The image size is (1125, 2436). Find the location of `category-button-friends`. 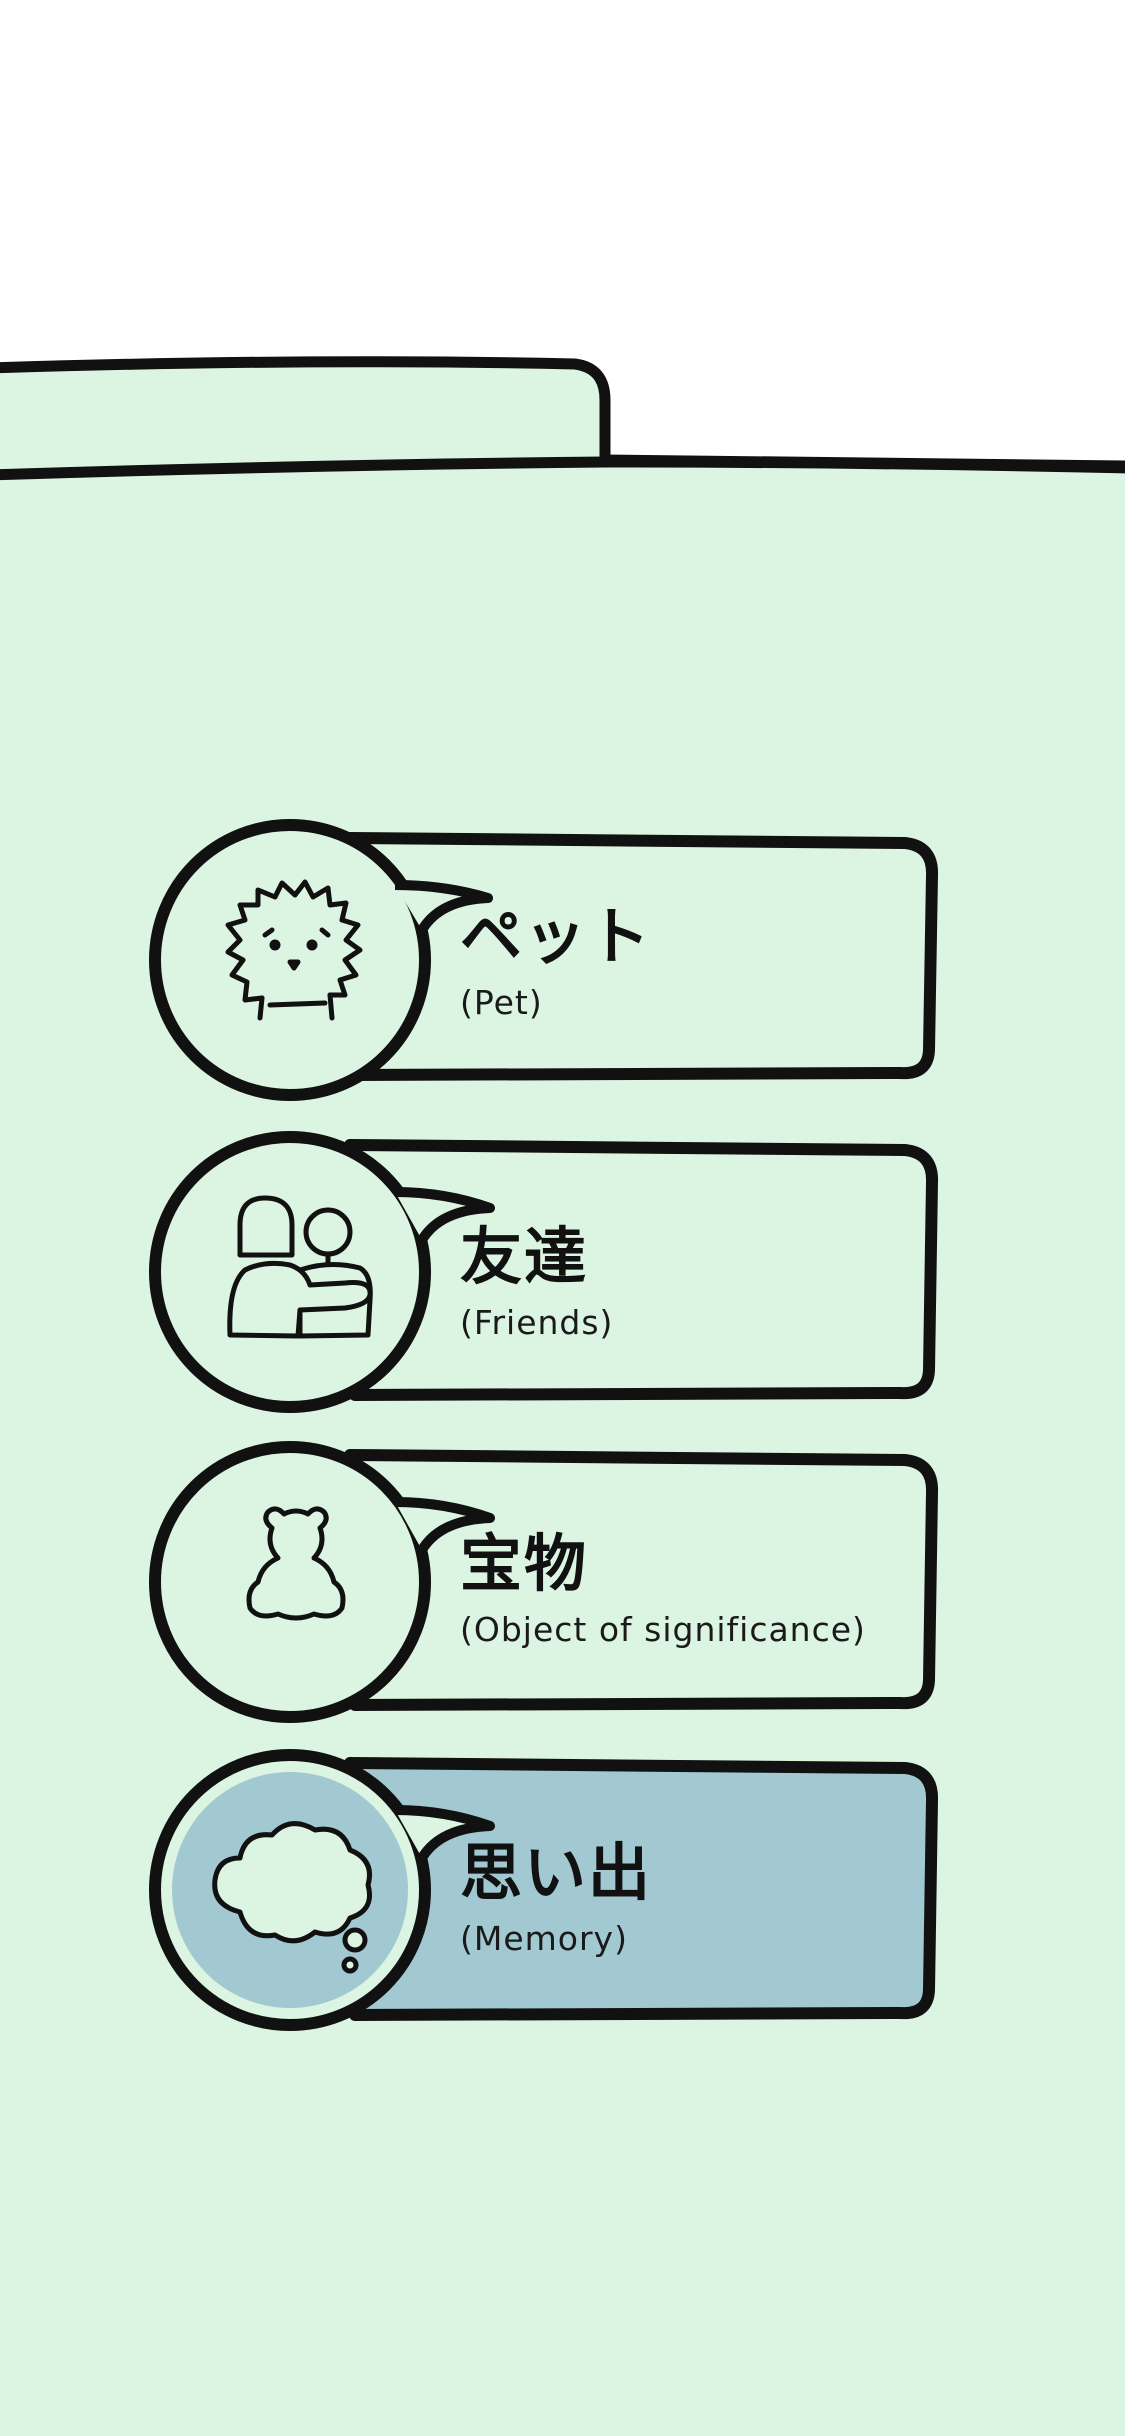

category-button-friends is located at coordinates (545, 1275).